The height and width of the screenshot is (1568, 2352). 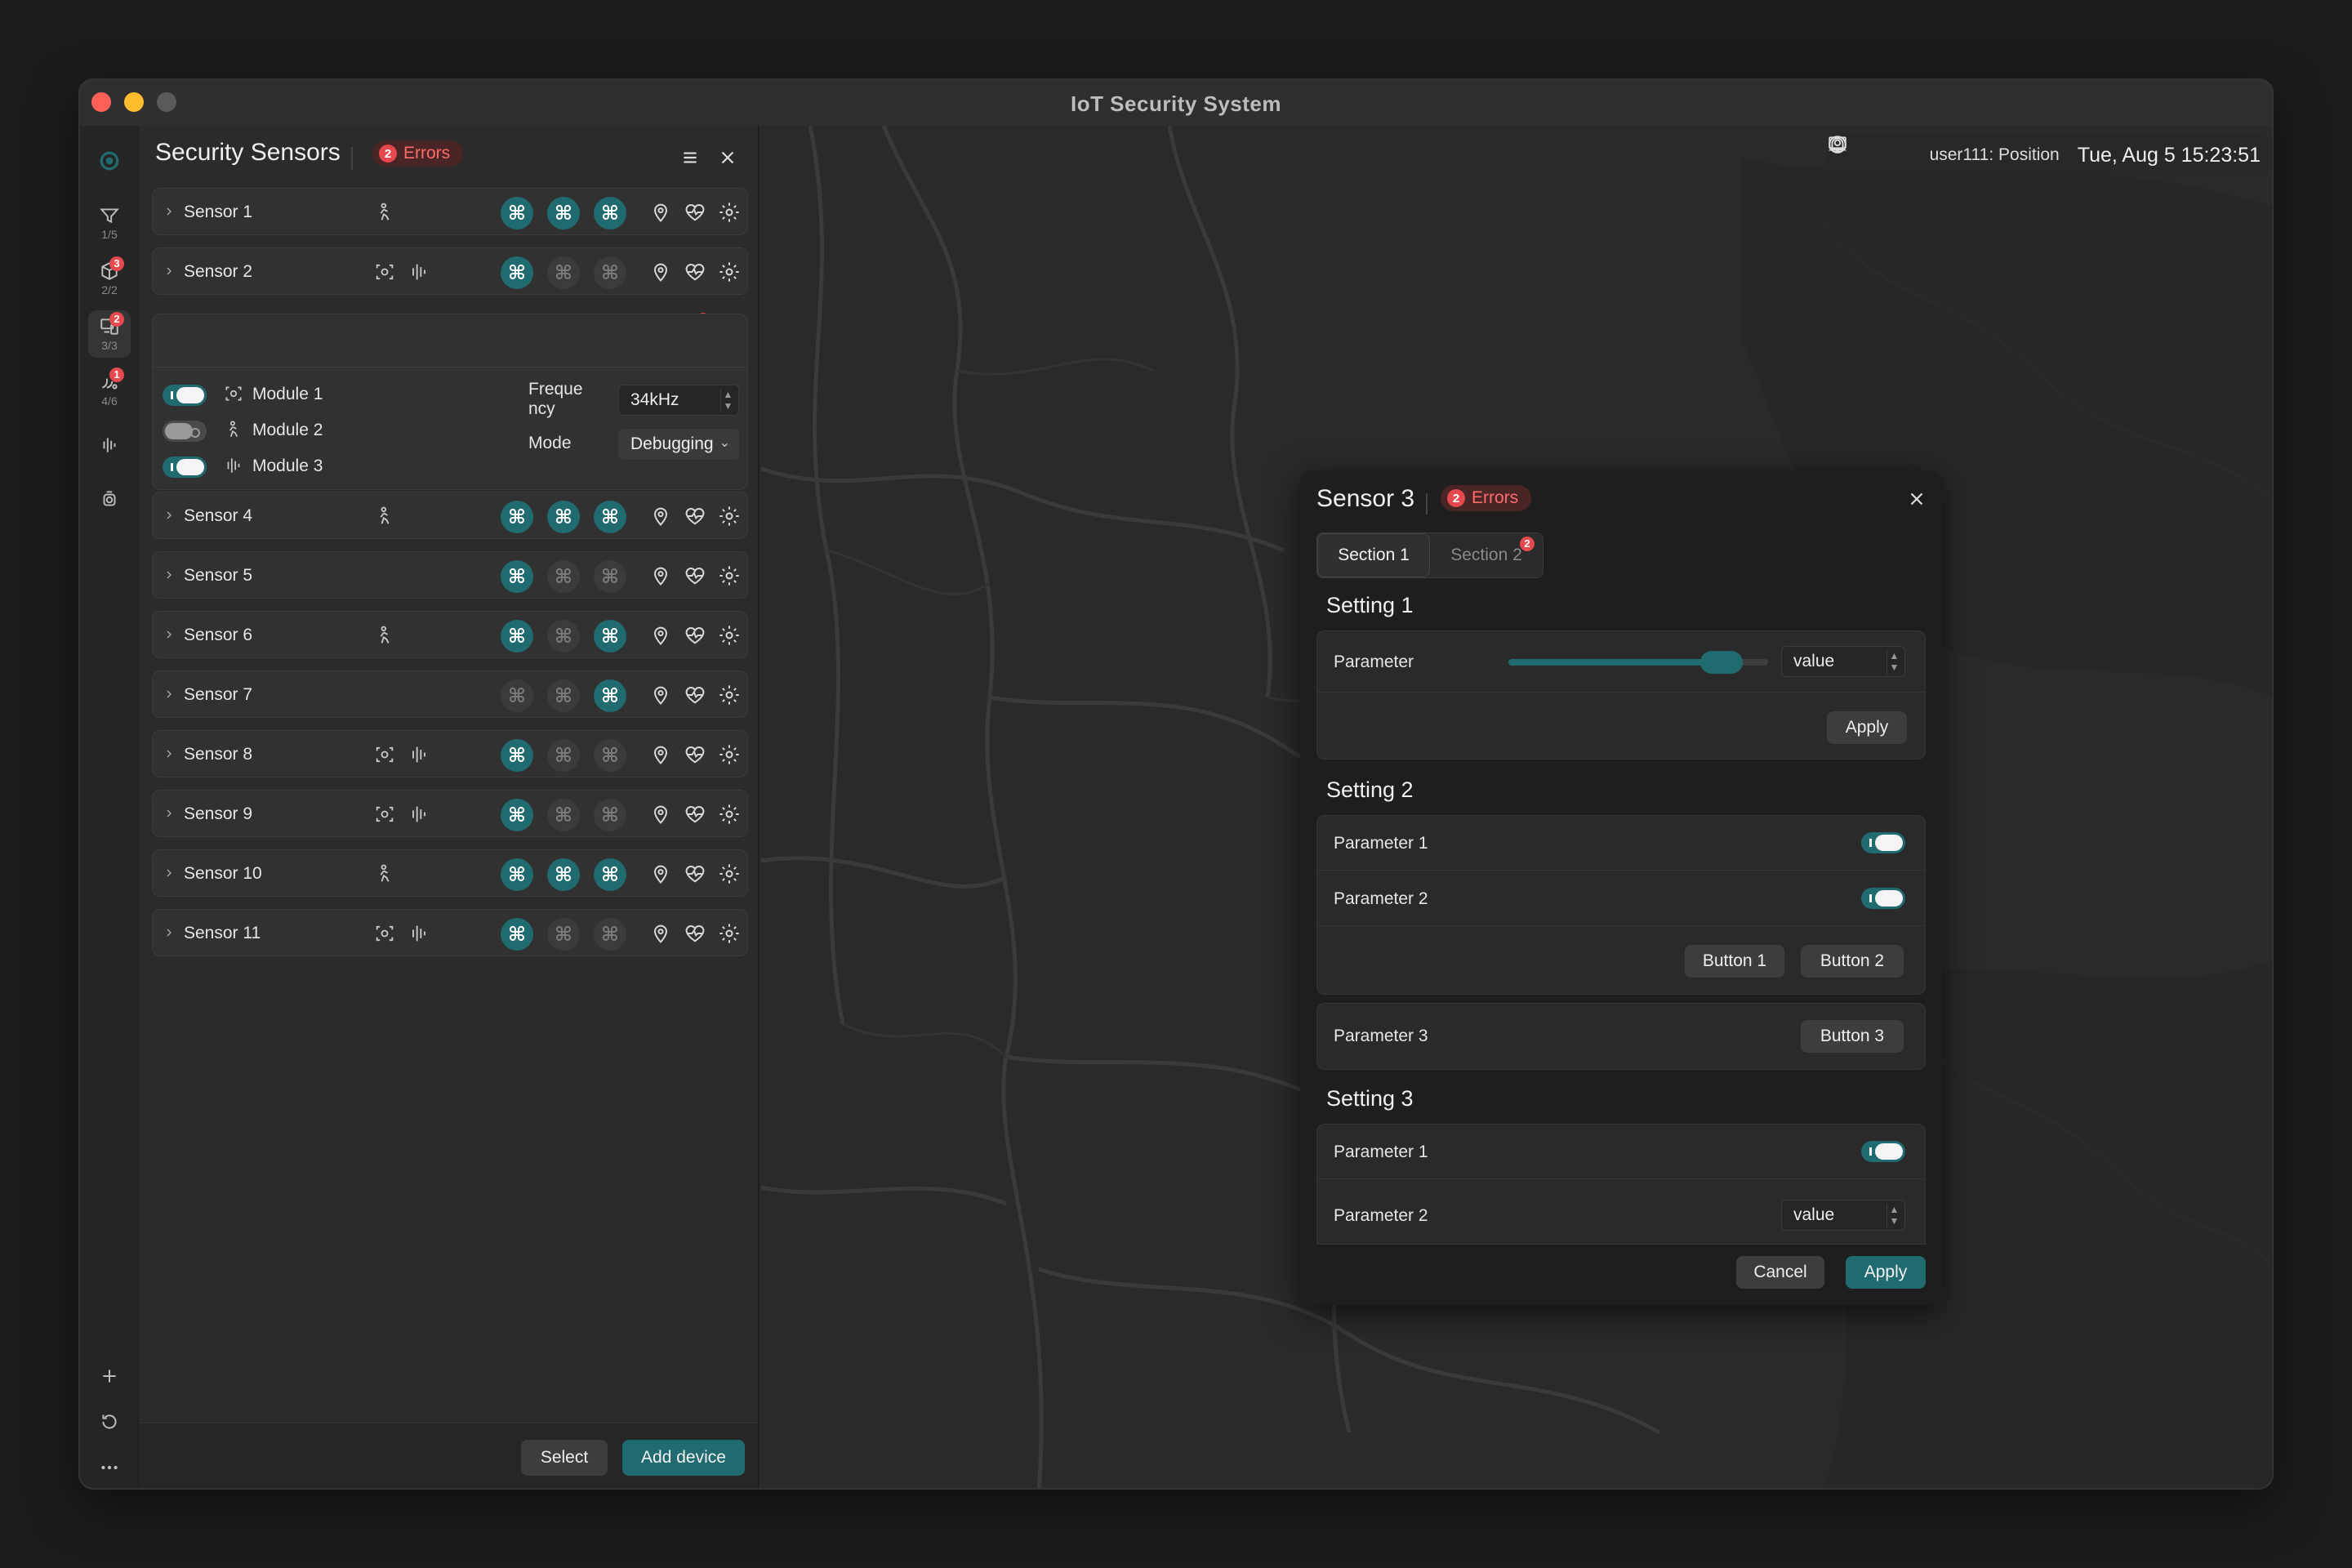 I want to click on rail-devices: 3/3 2, so click(x=109, y=334).